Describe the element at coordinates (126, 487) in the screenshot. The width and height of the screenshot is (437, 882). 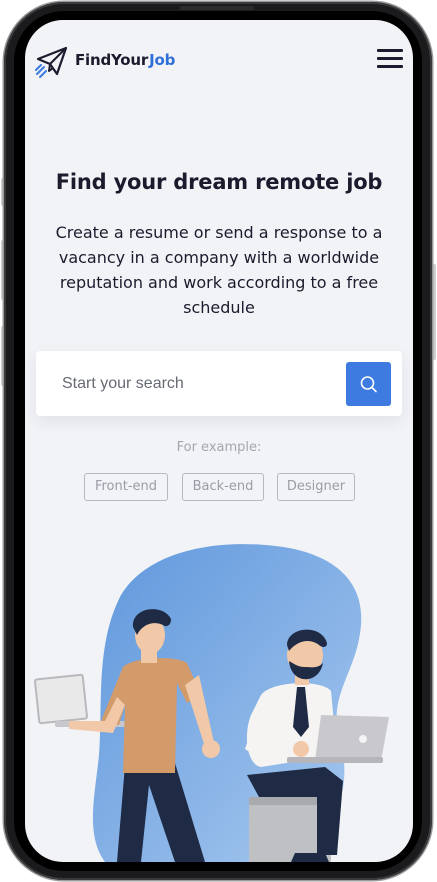
I see `tag-front-end: Front-end` at that location.